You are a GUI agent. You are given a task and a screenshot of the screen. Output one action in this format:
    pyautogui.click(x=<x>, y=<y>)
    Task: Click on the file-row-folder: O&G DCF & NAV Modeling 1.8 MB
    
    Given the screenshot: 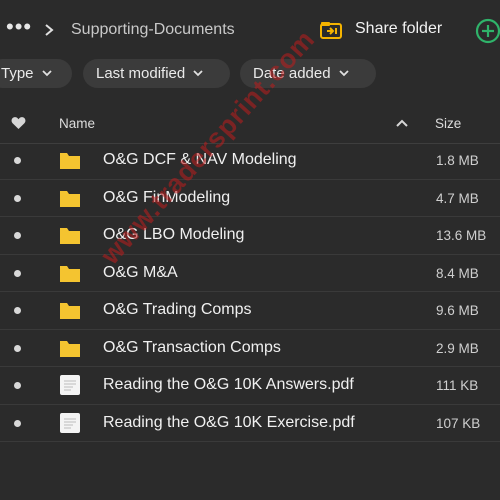 What is the action you would take?
    pyautogui.click(x=250, y=161)
    